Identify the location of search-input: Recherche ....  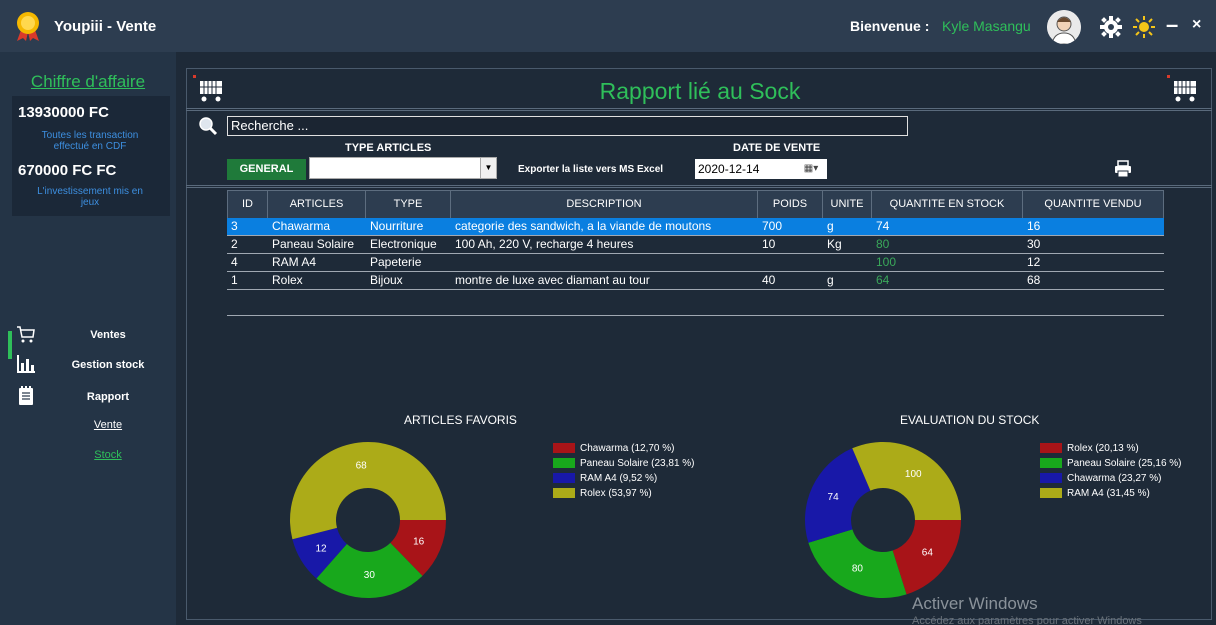
(567, 126).